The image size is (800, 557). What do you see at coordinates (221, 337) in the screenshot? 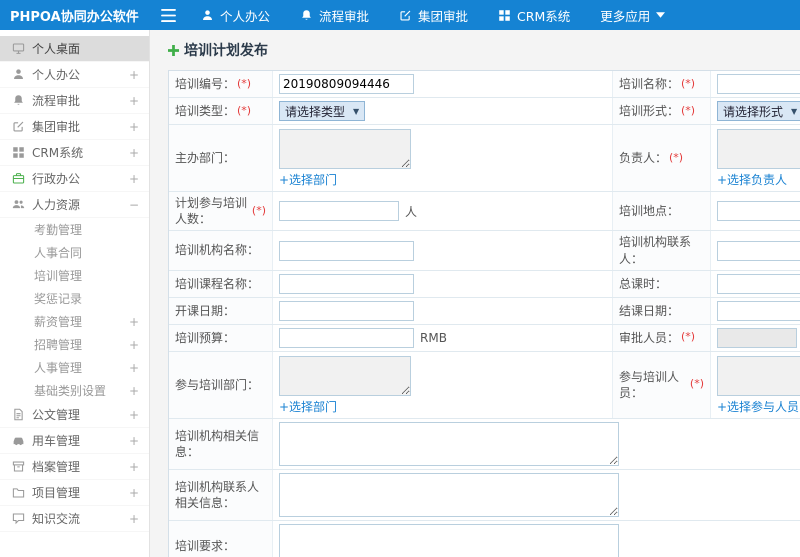
I see `budget-label: 培训预算：` at bounding box center [221, 337].